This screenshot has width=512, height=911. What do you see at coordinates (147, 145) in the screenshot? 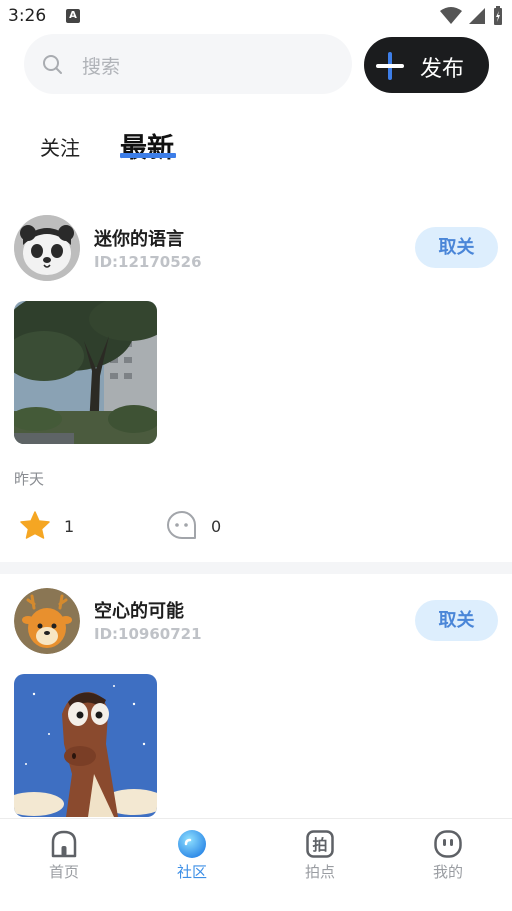
I see `tab-latest: 最新` at bounding box center [147, 145].